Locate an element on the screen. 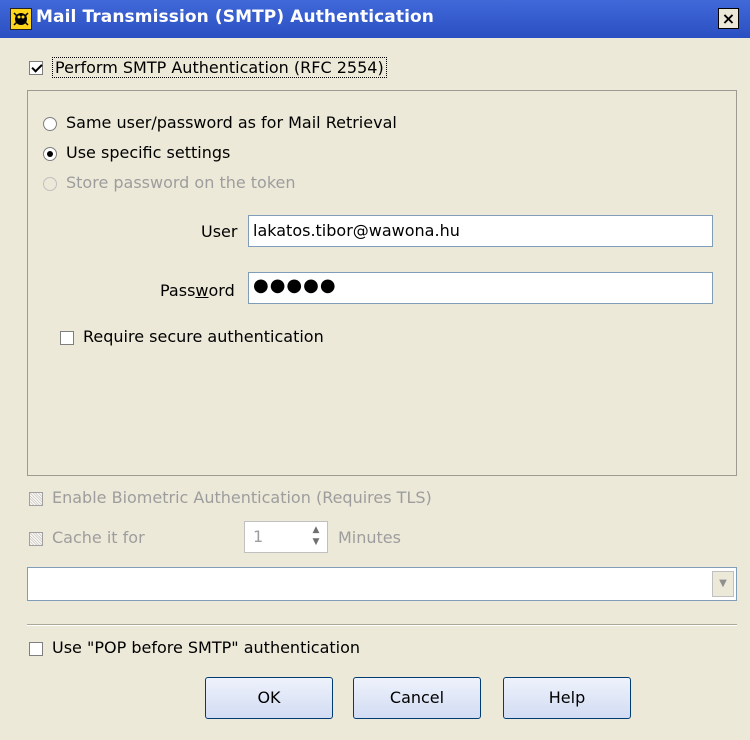 This screenshot has width=750, height=740. minutes-label: Minutes is located at coordinates (369, 537).